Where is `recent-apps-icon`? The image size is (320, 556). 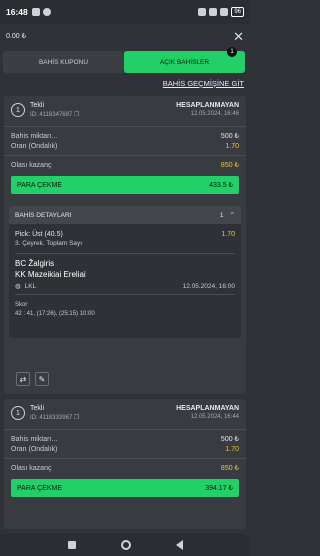 recent-apps-icon is located at coordinates (71, 545).